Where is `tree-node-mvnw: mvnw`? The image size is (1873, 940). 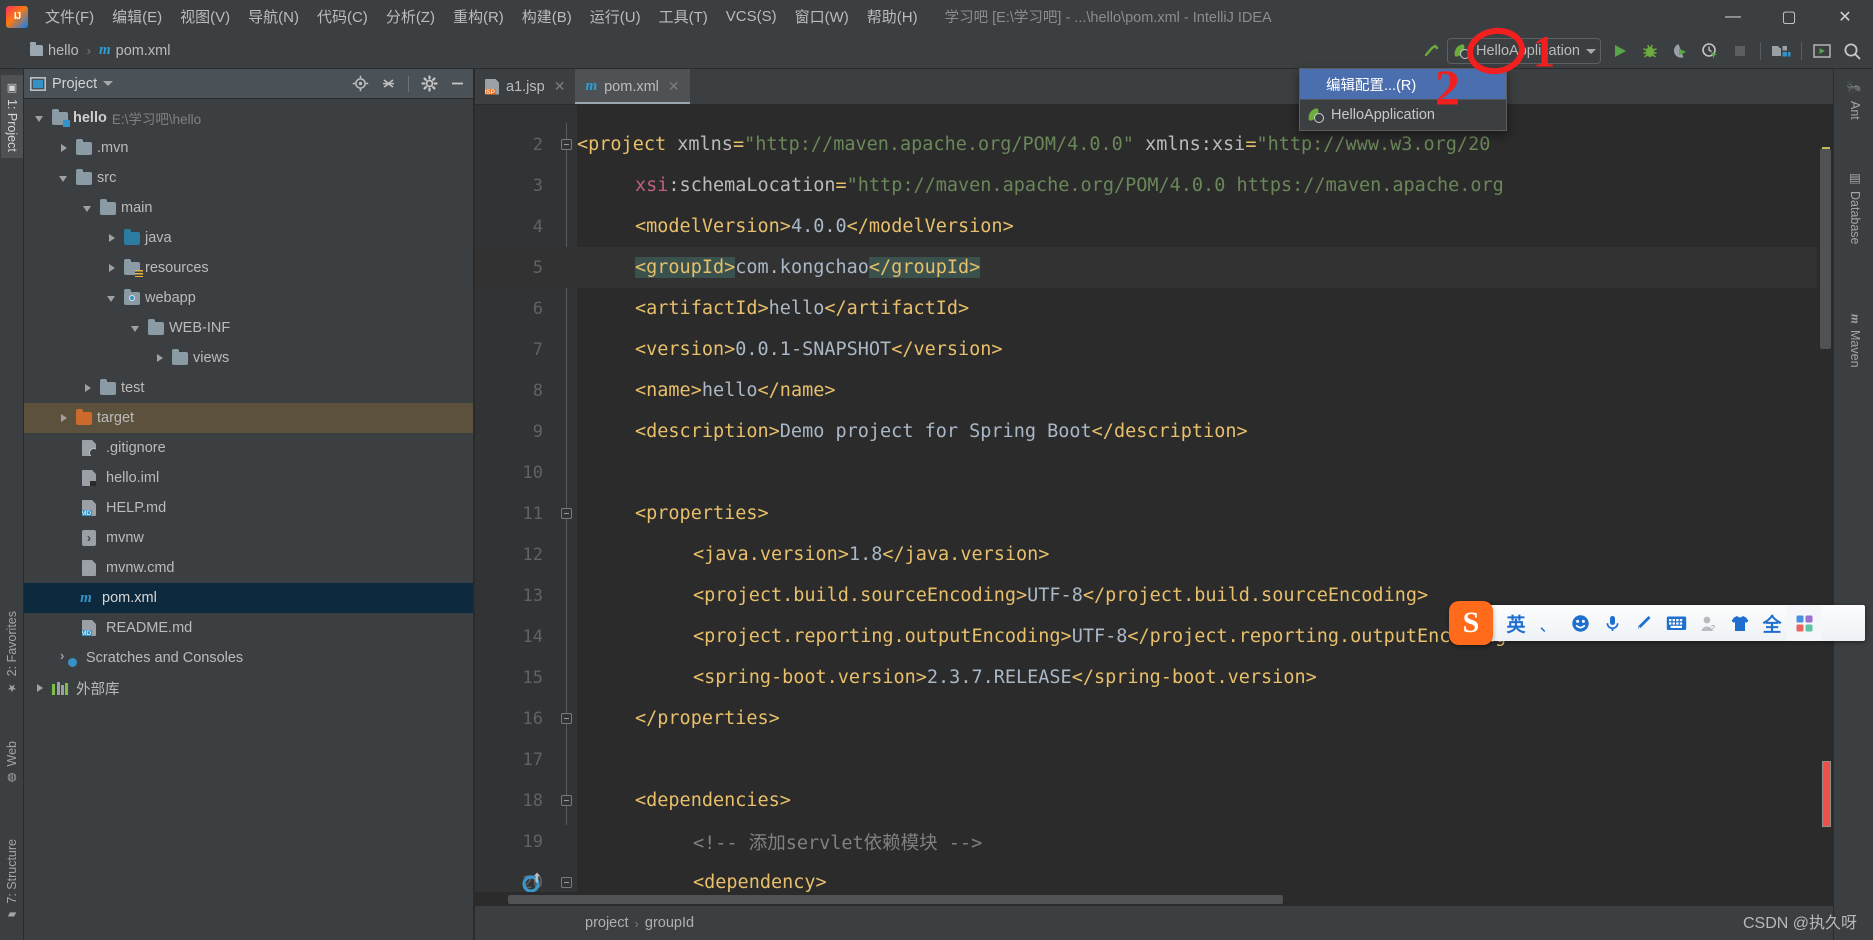 tree-node-mvnw: mvnw is located at coordinates (249, 538).